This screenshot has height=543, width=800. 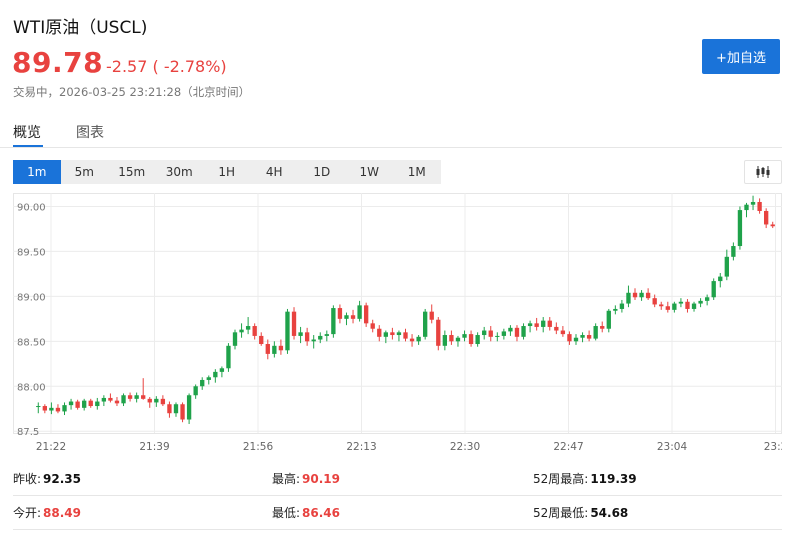 I want to click on x-tick-label: 21:22, so click(x=51, y=447).